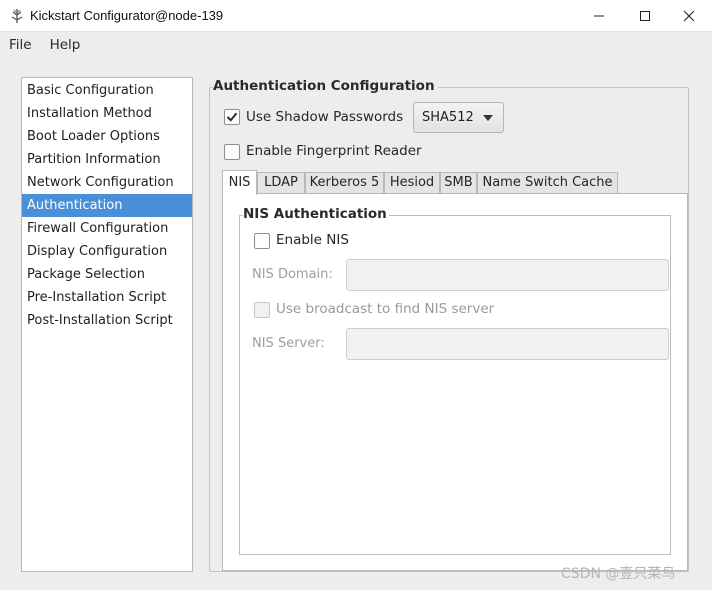  Describe the element at coordinates (547, 182) in the screenshot. I see `tab-name-switch-cache: Name Switch Cache` at that location.